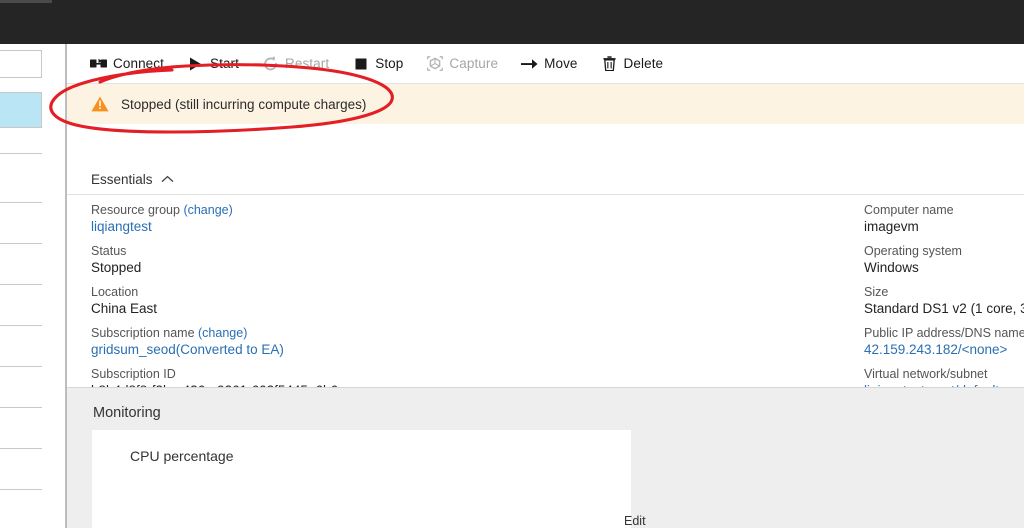 This screenshot has height=528, width=1024. I want to click on field-status: Status Stopped, so click(301, 260).